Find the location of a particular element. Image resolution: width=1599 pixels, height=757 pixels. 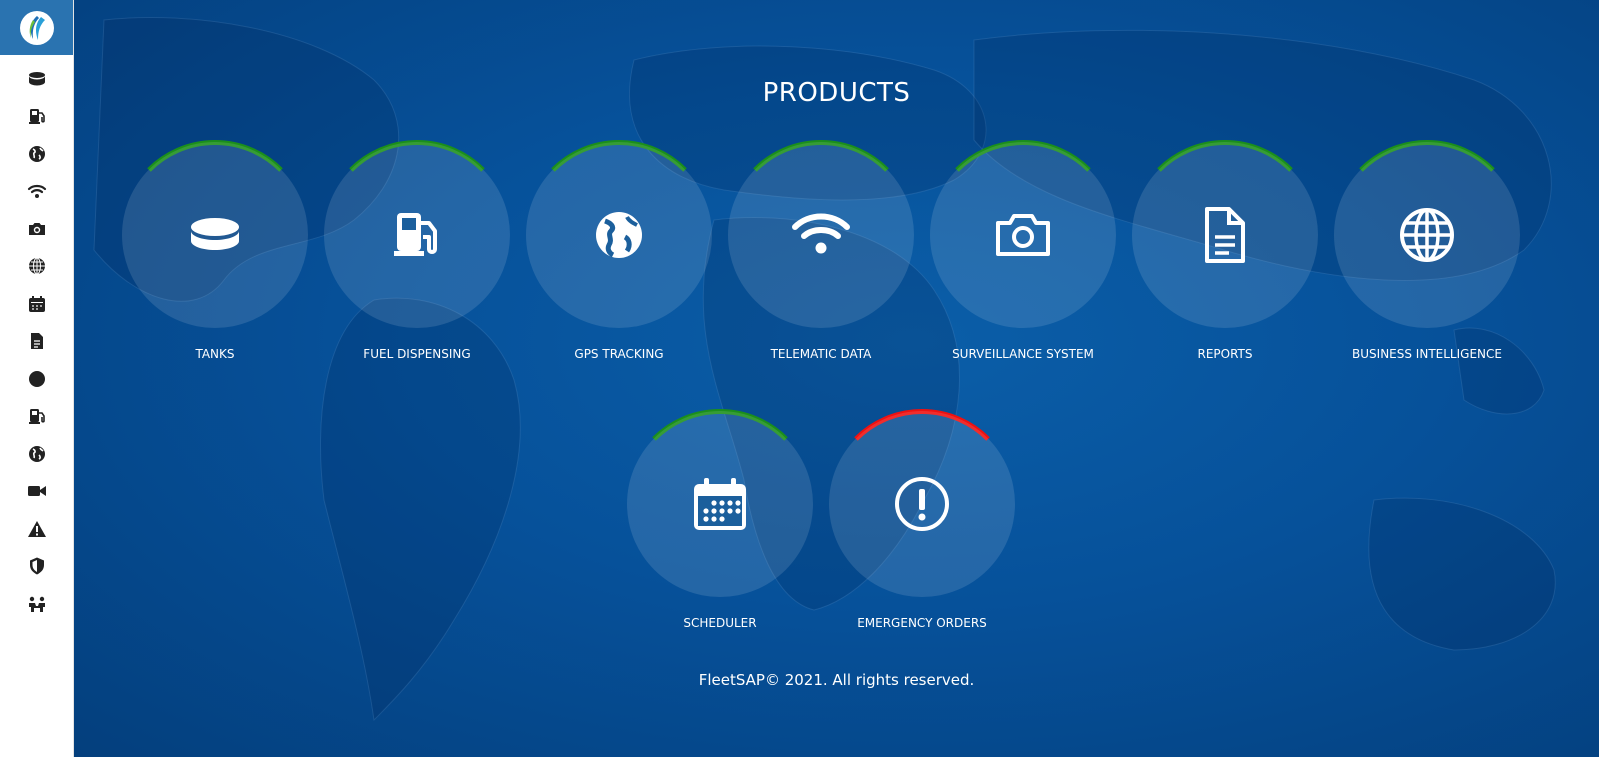

tanks-button is located at coordinates (215, 235).